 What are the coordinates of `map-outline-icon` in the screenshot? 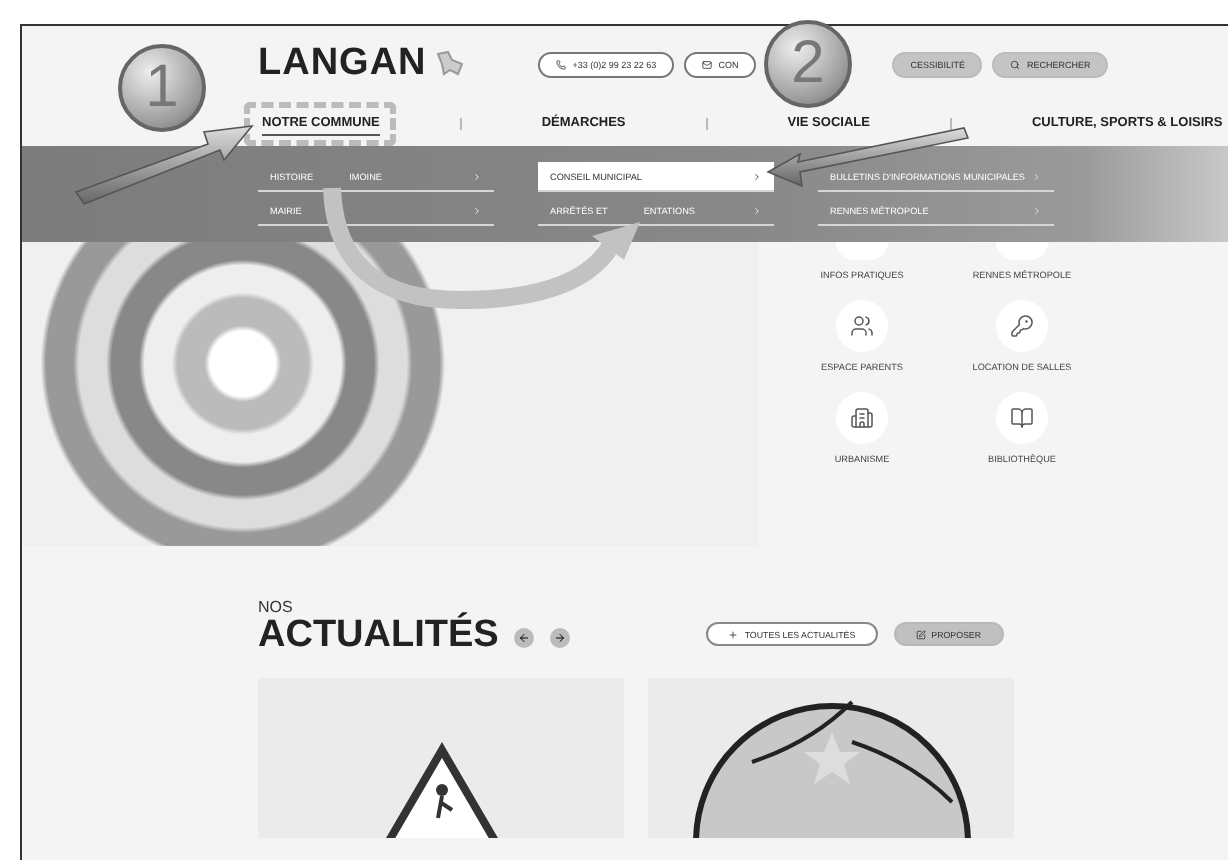 It's located at (450, 64).